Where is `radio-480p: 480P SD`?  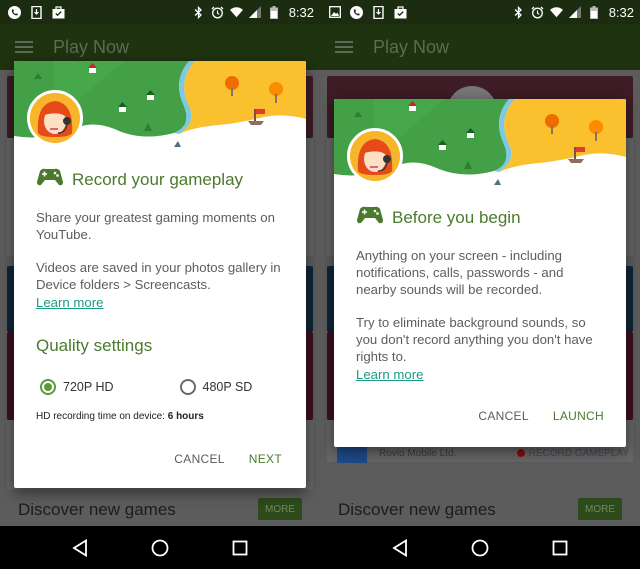 radio-480p: 480P SD is located at coordinates (216, 387).